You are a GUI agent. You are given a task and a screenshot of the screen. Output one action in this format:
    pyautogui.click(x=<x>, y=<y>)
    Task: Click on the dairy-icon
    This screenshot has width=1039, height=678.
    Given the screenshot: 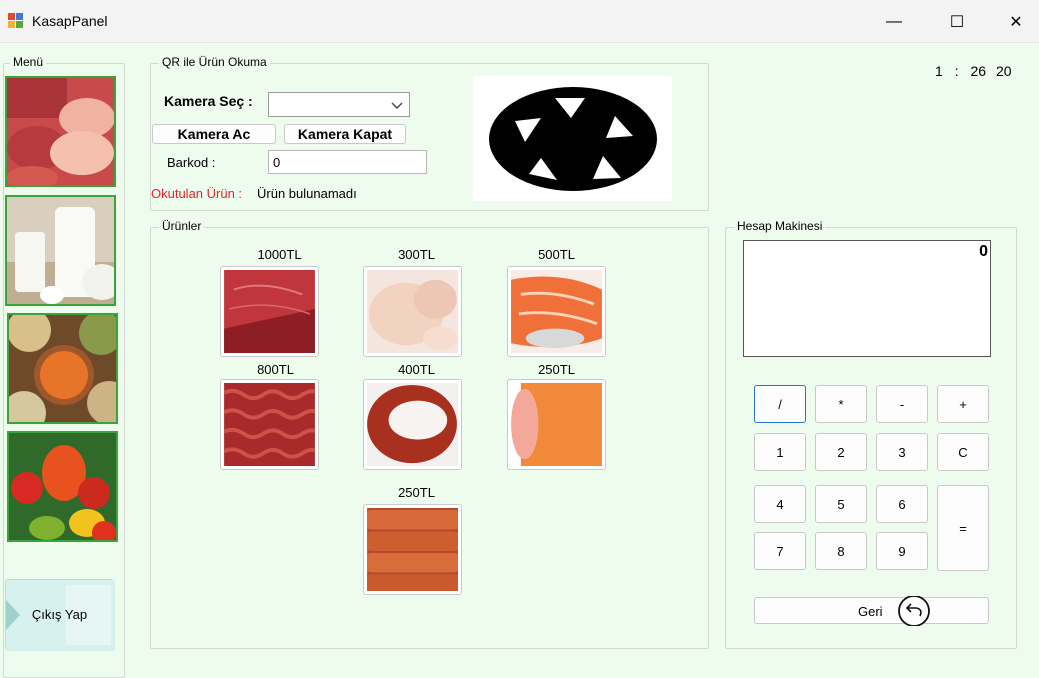 What is the action you would take?
    pyautogui.click(x=60, y=250)
    